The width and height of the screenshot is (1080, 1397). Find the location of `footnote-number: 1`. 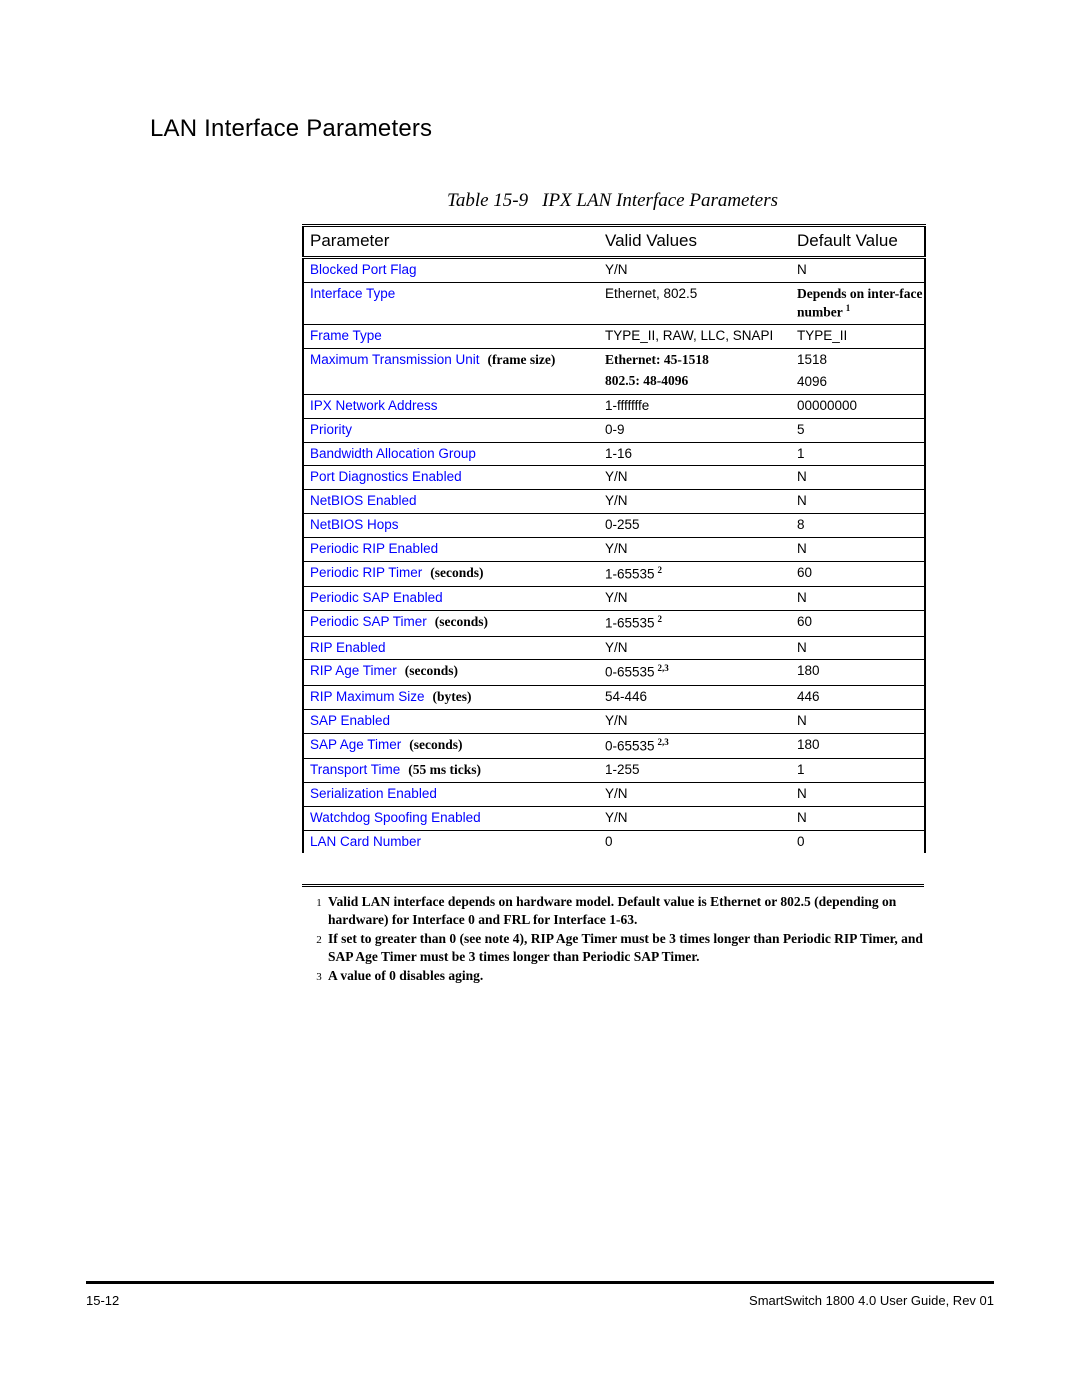

footnote-number: 1 is located at coordinates (319, 903).